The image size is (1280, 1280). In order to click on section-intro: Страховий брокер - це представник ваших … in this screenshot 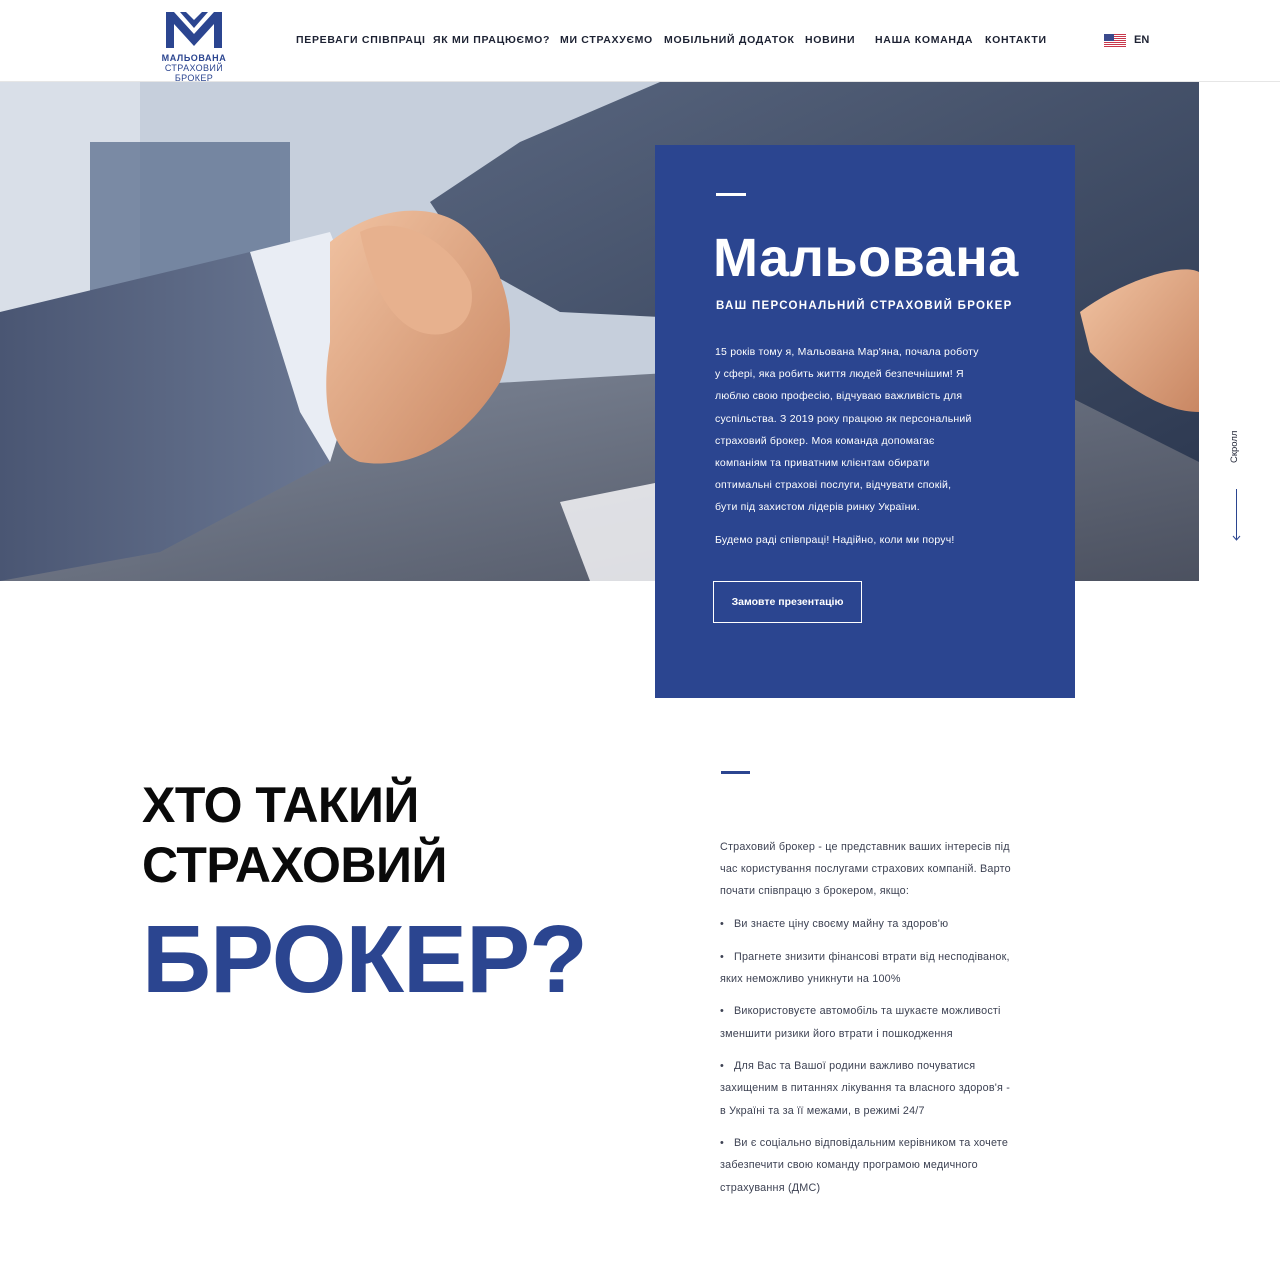, I will do `click(875, 869)`.